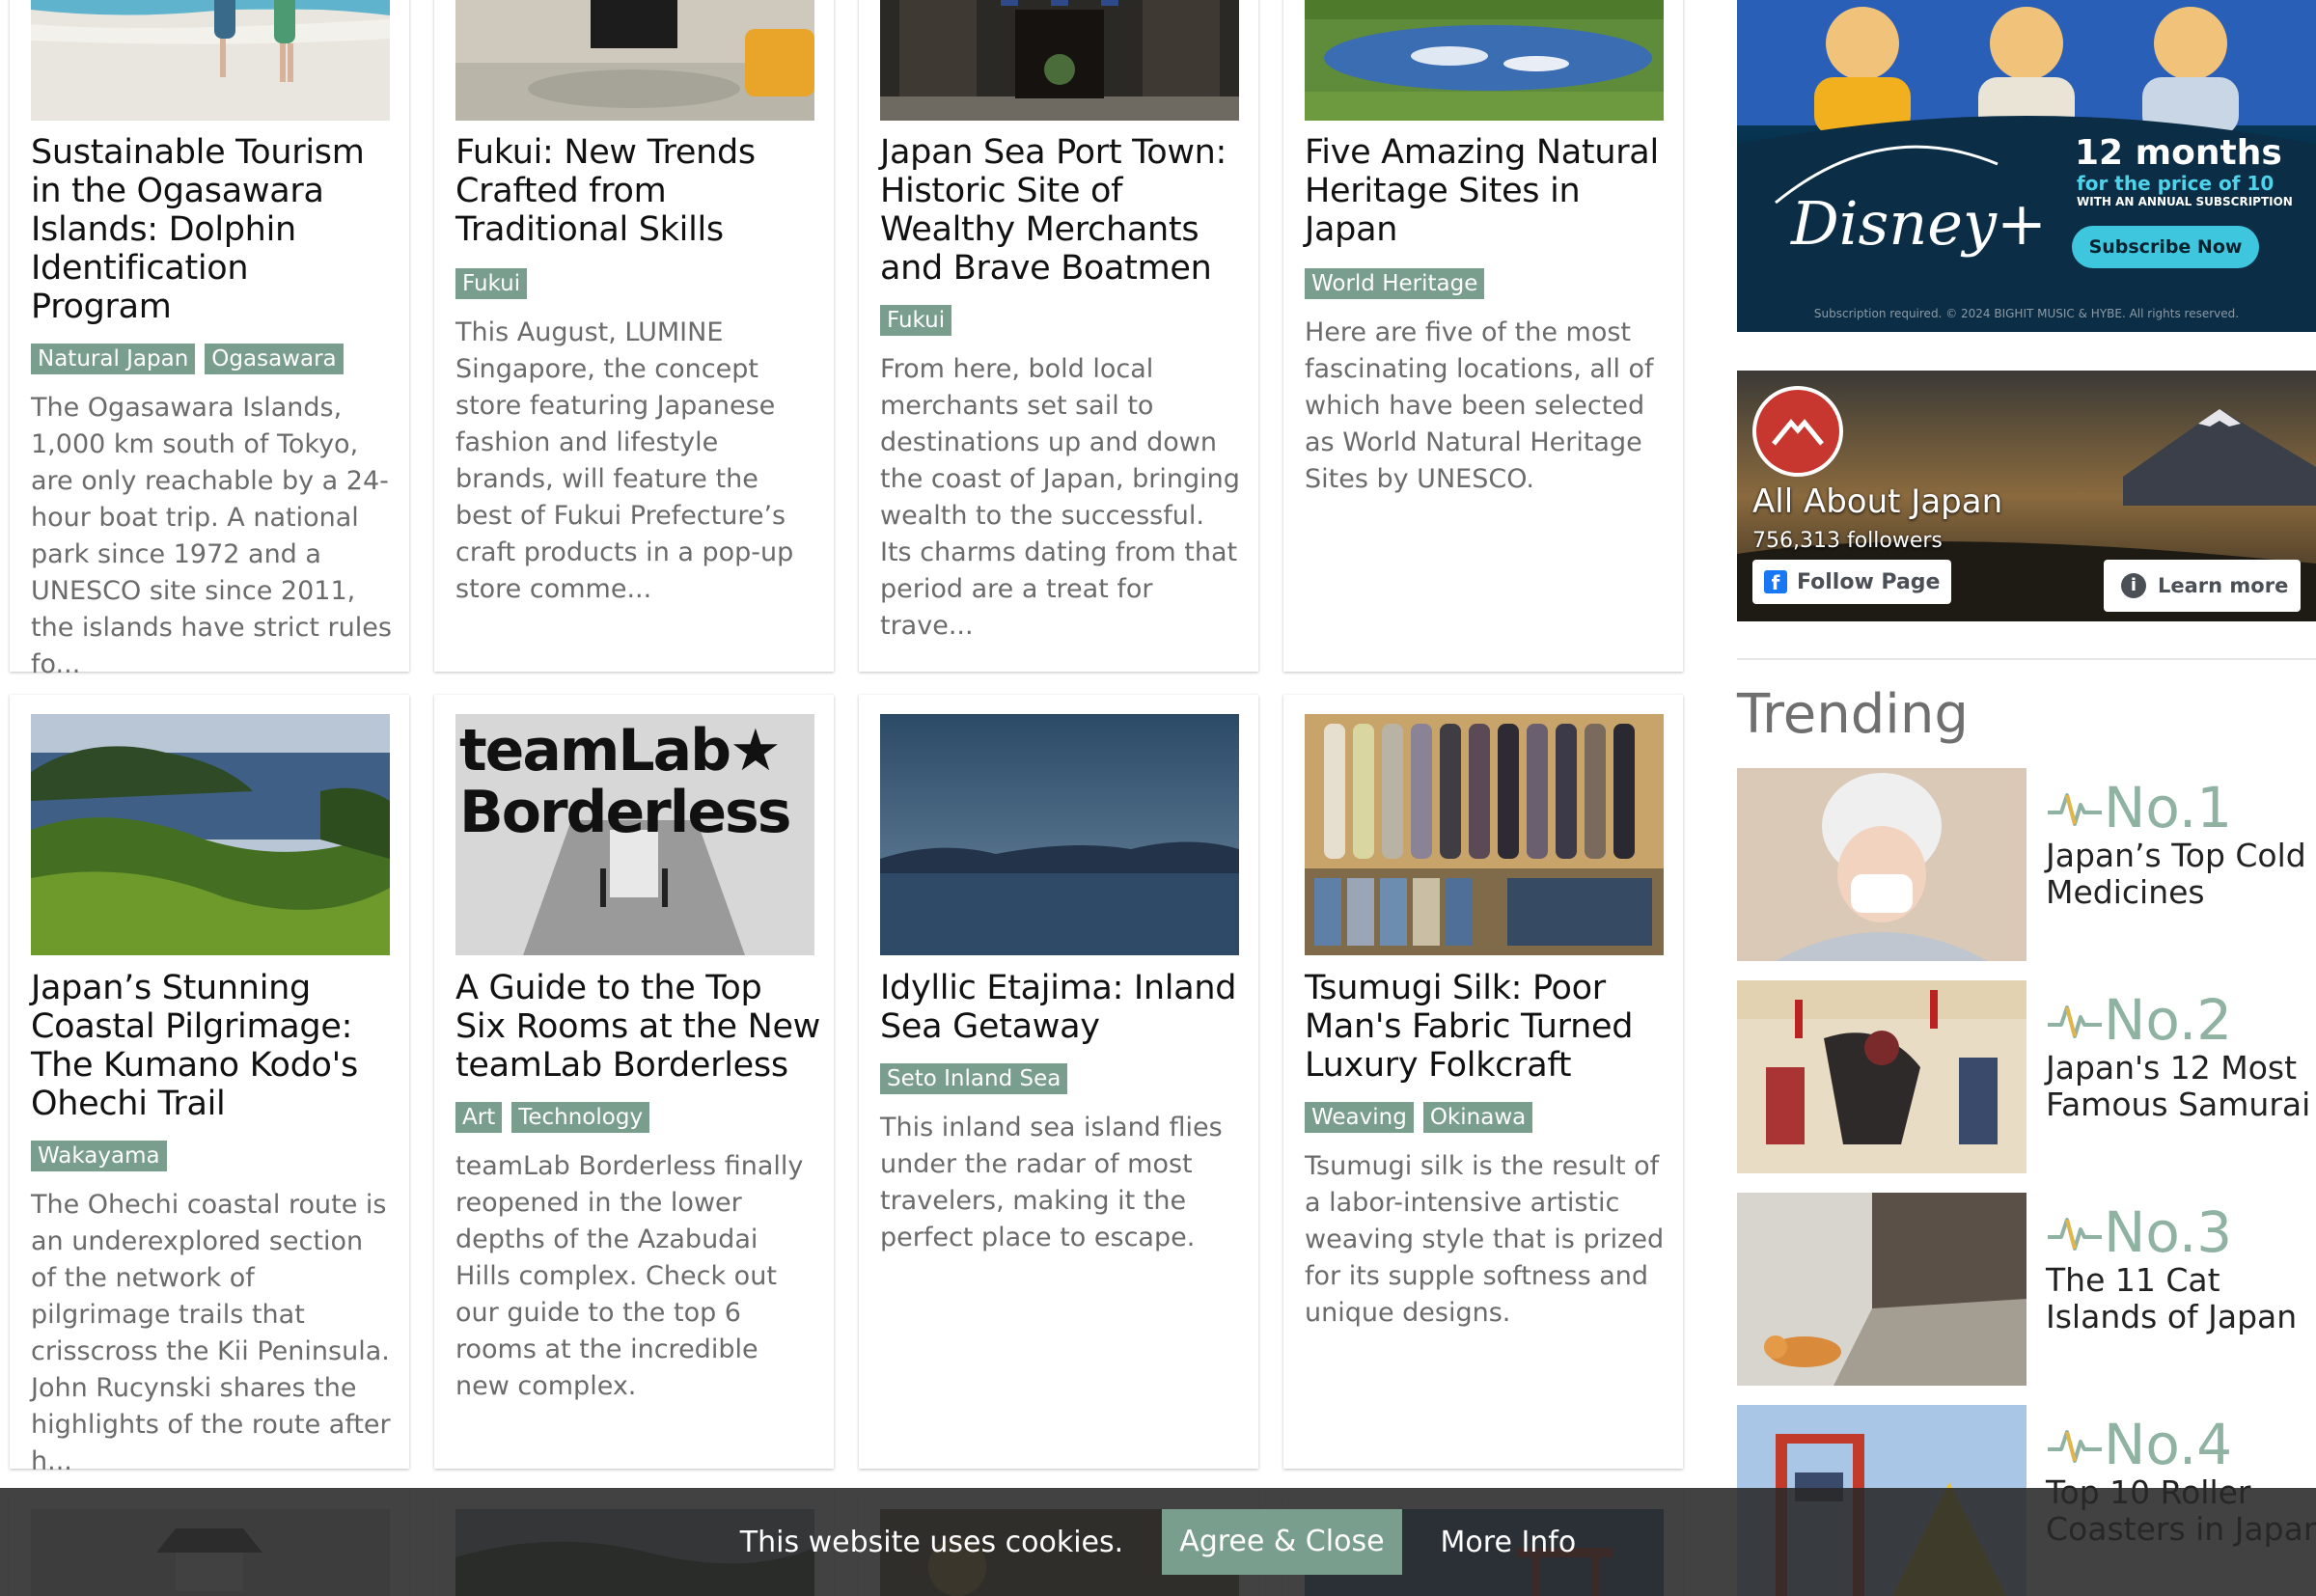 The width and height of the screenshot is (2316, 1596). Describe the element at coordinates (1877, 502) in the screenshot. I see `facebook-page-name: All About Japan` at that location.